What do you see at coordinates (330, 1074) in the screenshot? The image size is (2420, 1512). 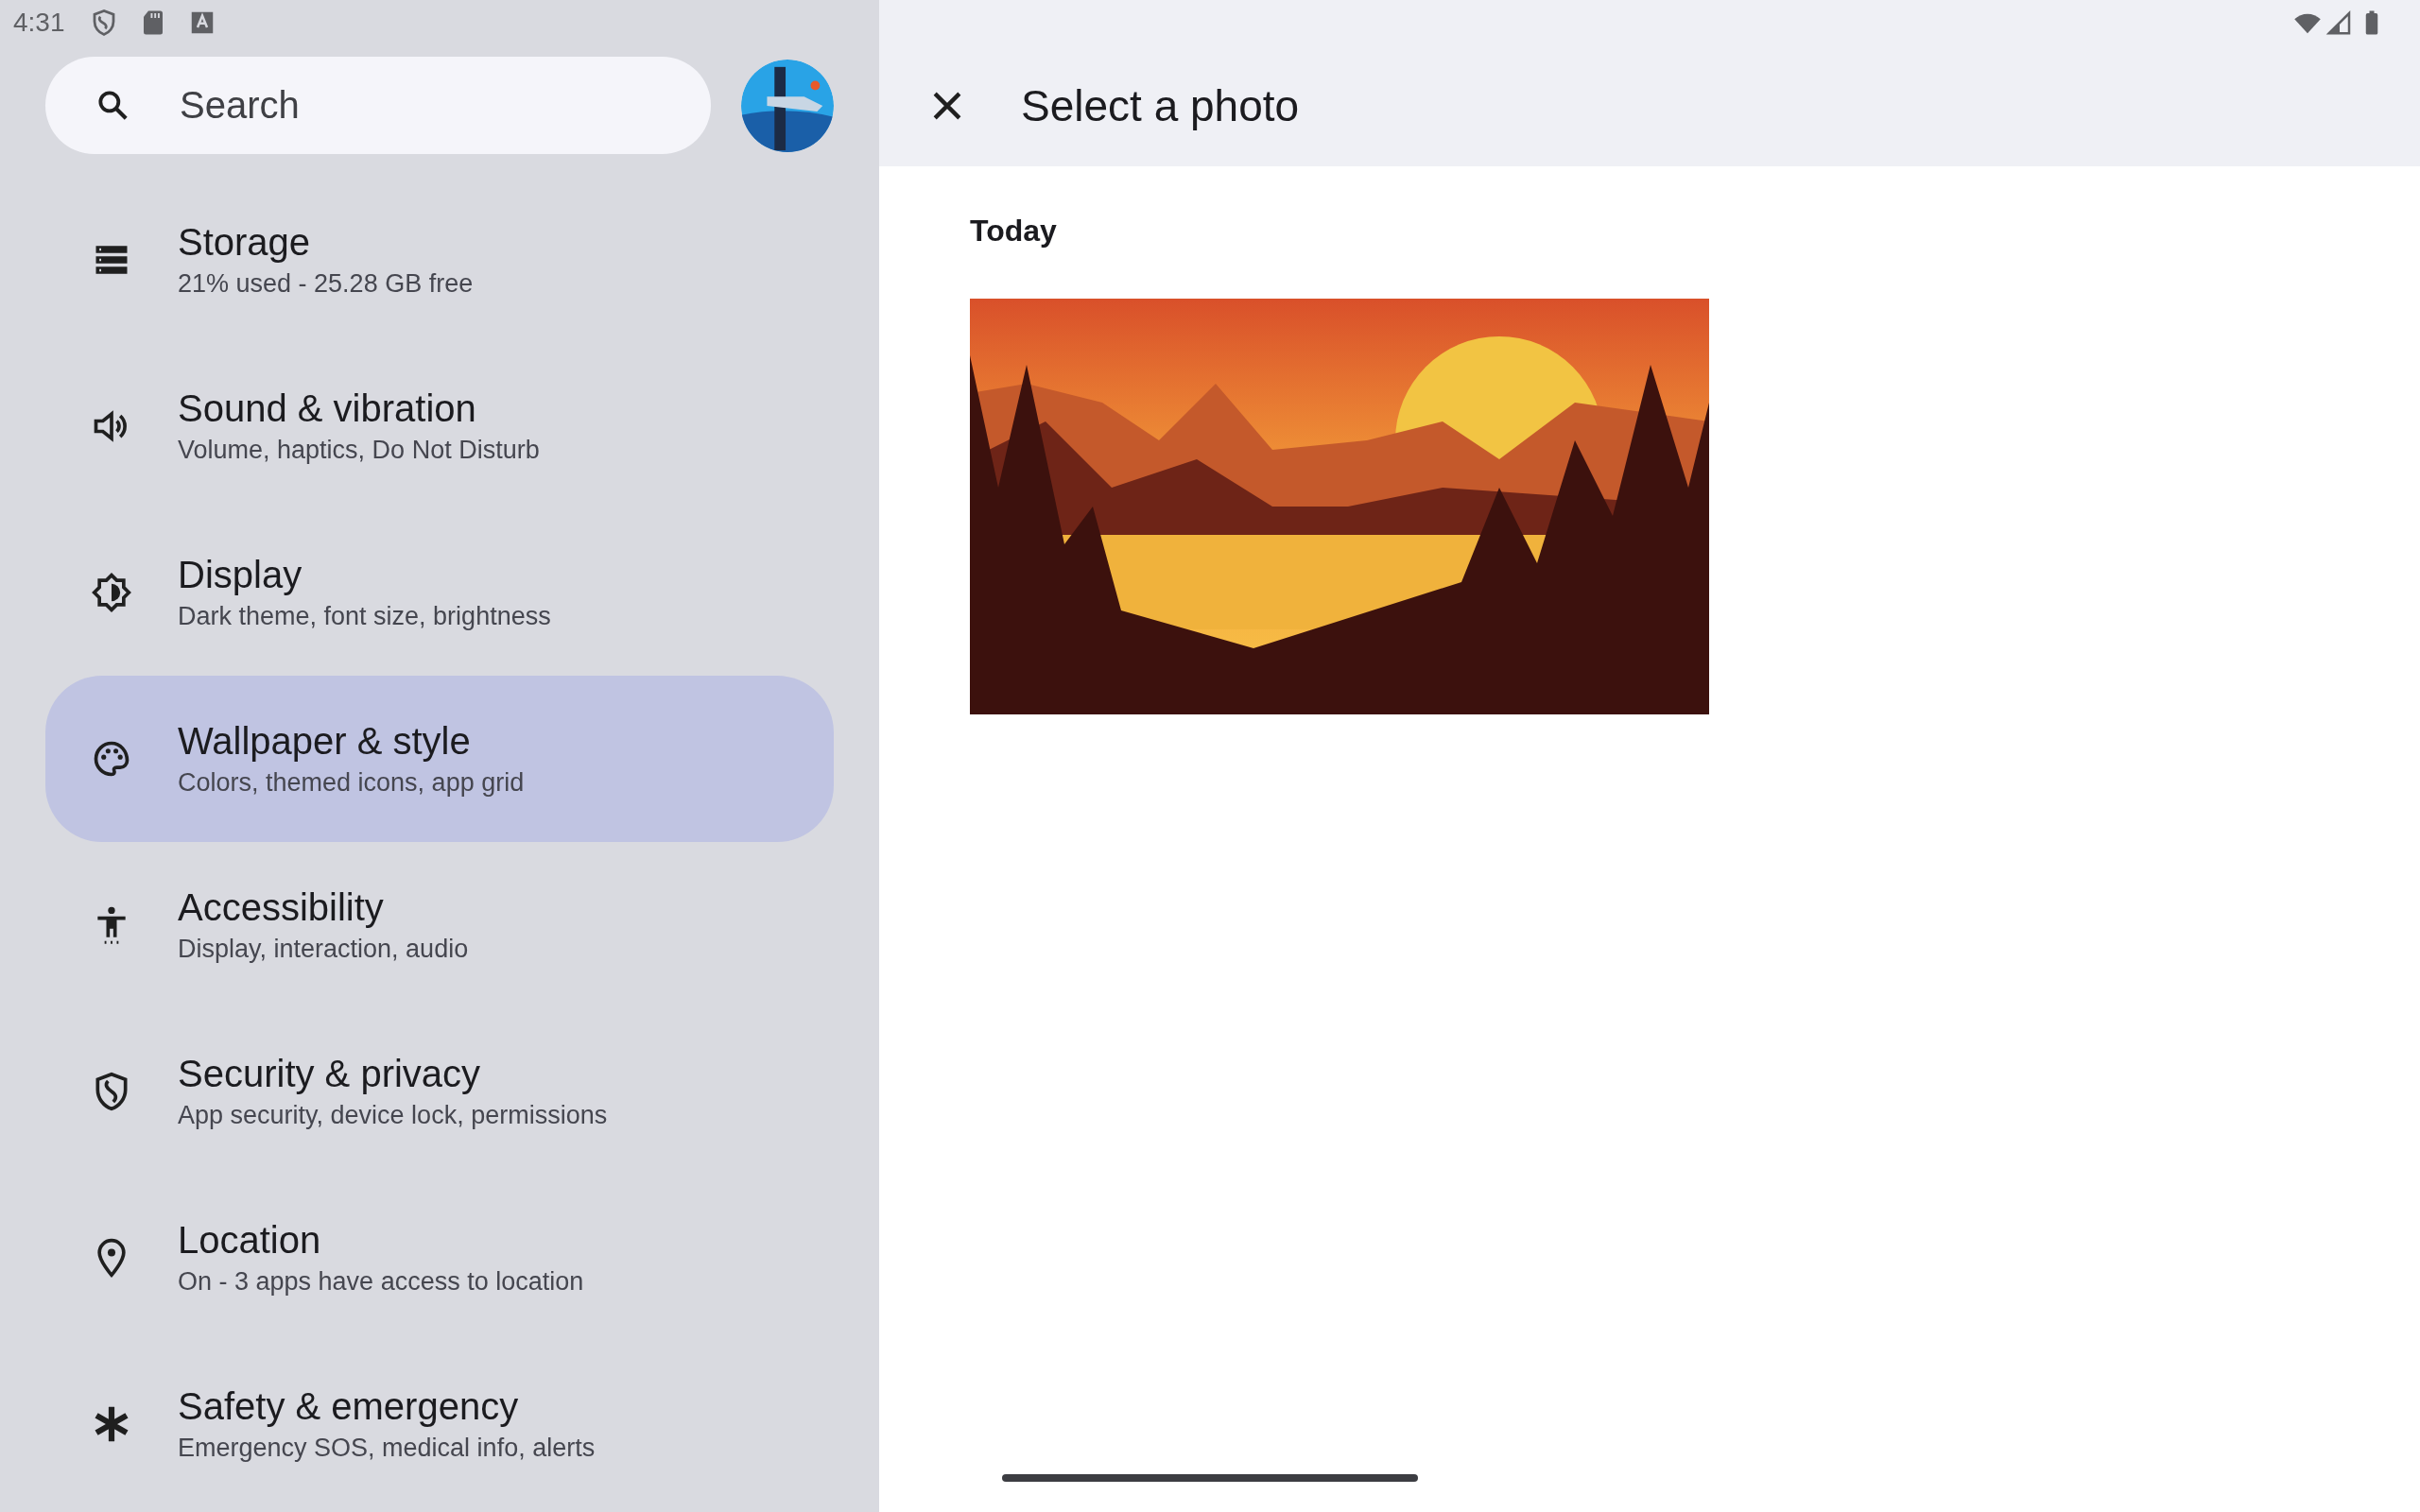 I see `item-title: Security & privacy` at bounding box center [330, 1074].